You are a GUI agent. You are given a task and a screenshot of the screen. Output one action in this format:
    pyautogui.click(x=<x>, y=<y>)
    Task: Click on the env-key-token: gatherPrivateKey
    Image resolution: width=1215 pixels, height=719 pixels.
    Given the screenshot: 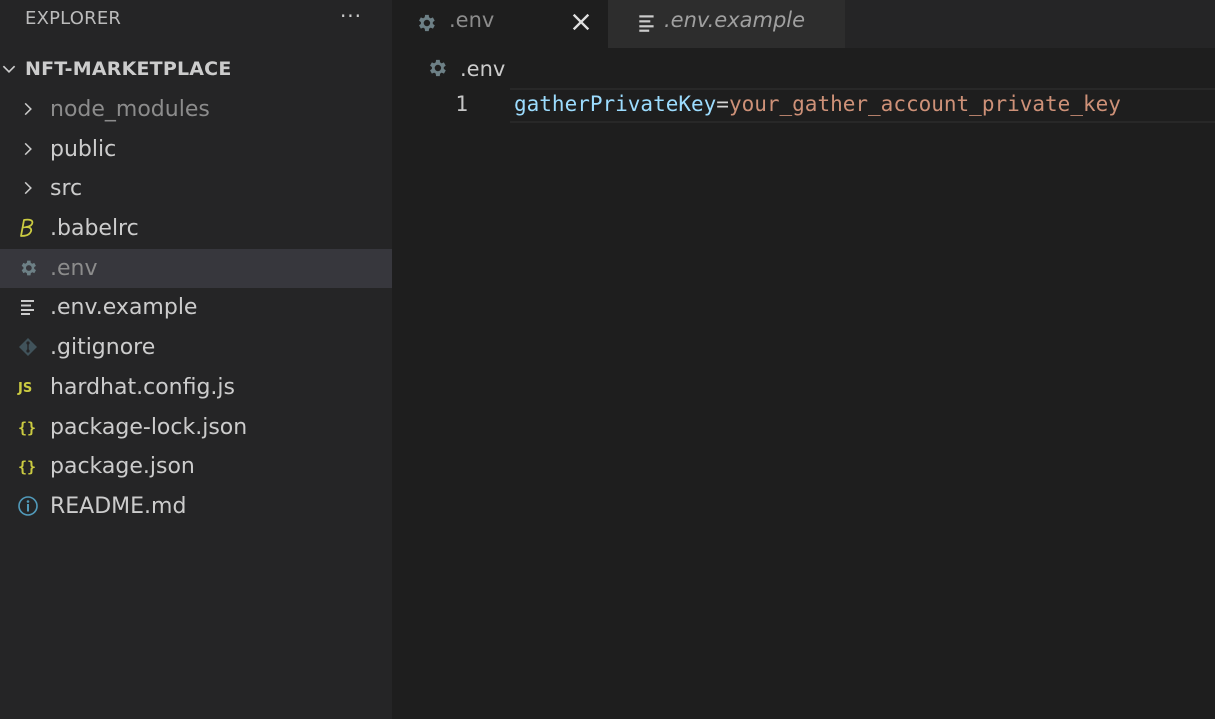 What is the action you would take?
    pyautogui.click(x=615, y=104)
    